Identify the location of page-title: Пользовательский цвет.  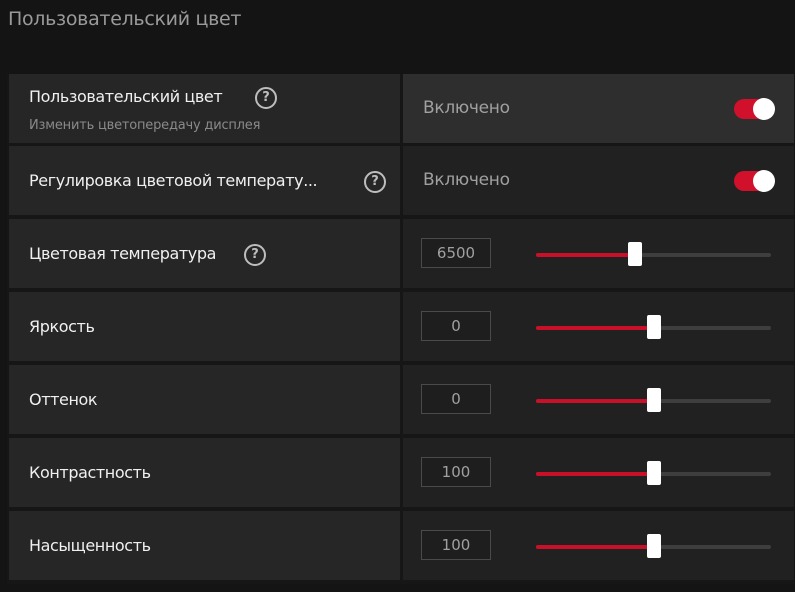
(125, 19).